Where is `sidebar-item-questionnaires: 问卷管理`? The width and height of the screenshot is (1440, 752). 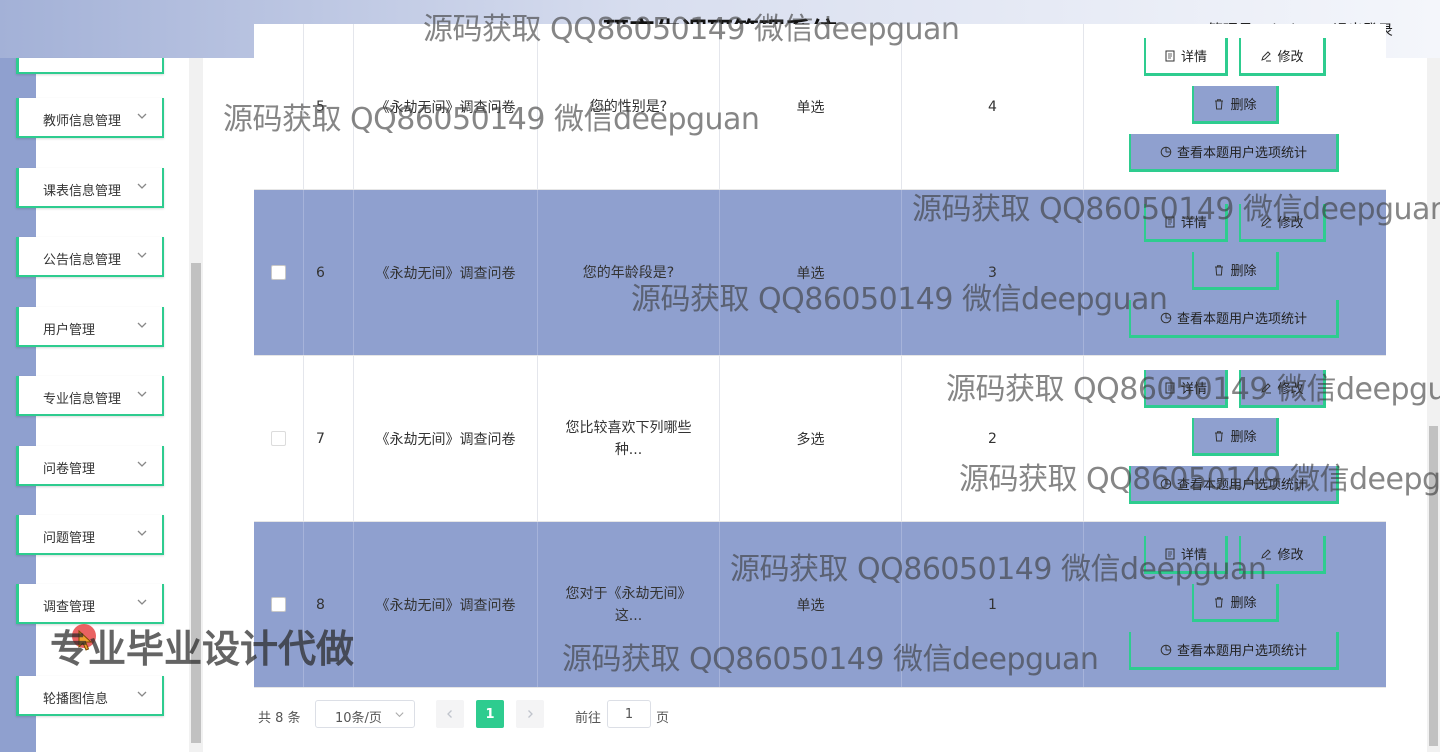 sidebar-item-questionnaires: 问卷管理 is located at coordinates (90, 466).